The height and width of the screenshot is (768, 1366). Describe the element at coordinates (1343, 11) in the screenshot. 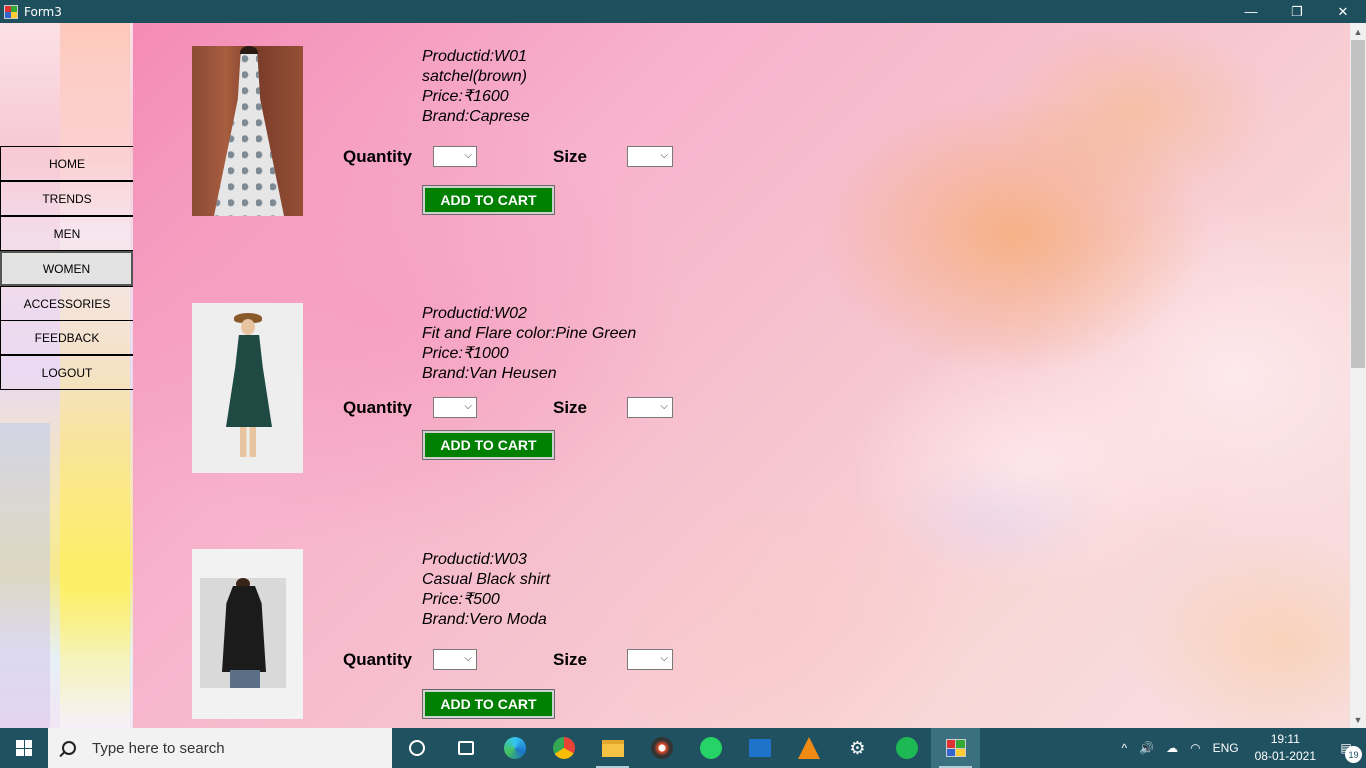

I see `close-button: ✕` at that location.